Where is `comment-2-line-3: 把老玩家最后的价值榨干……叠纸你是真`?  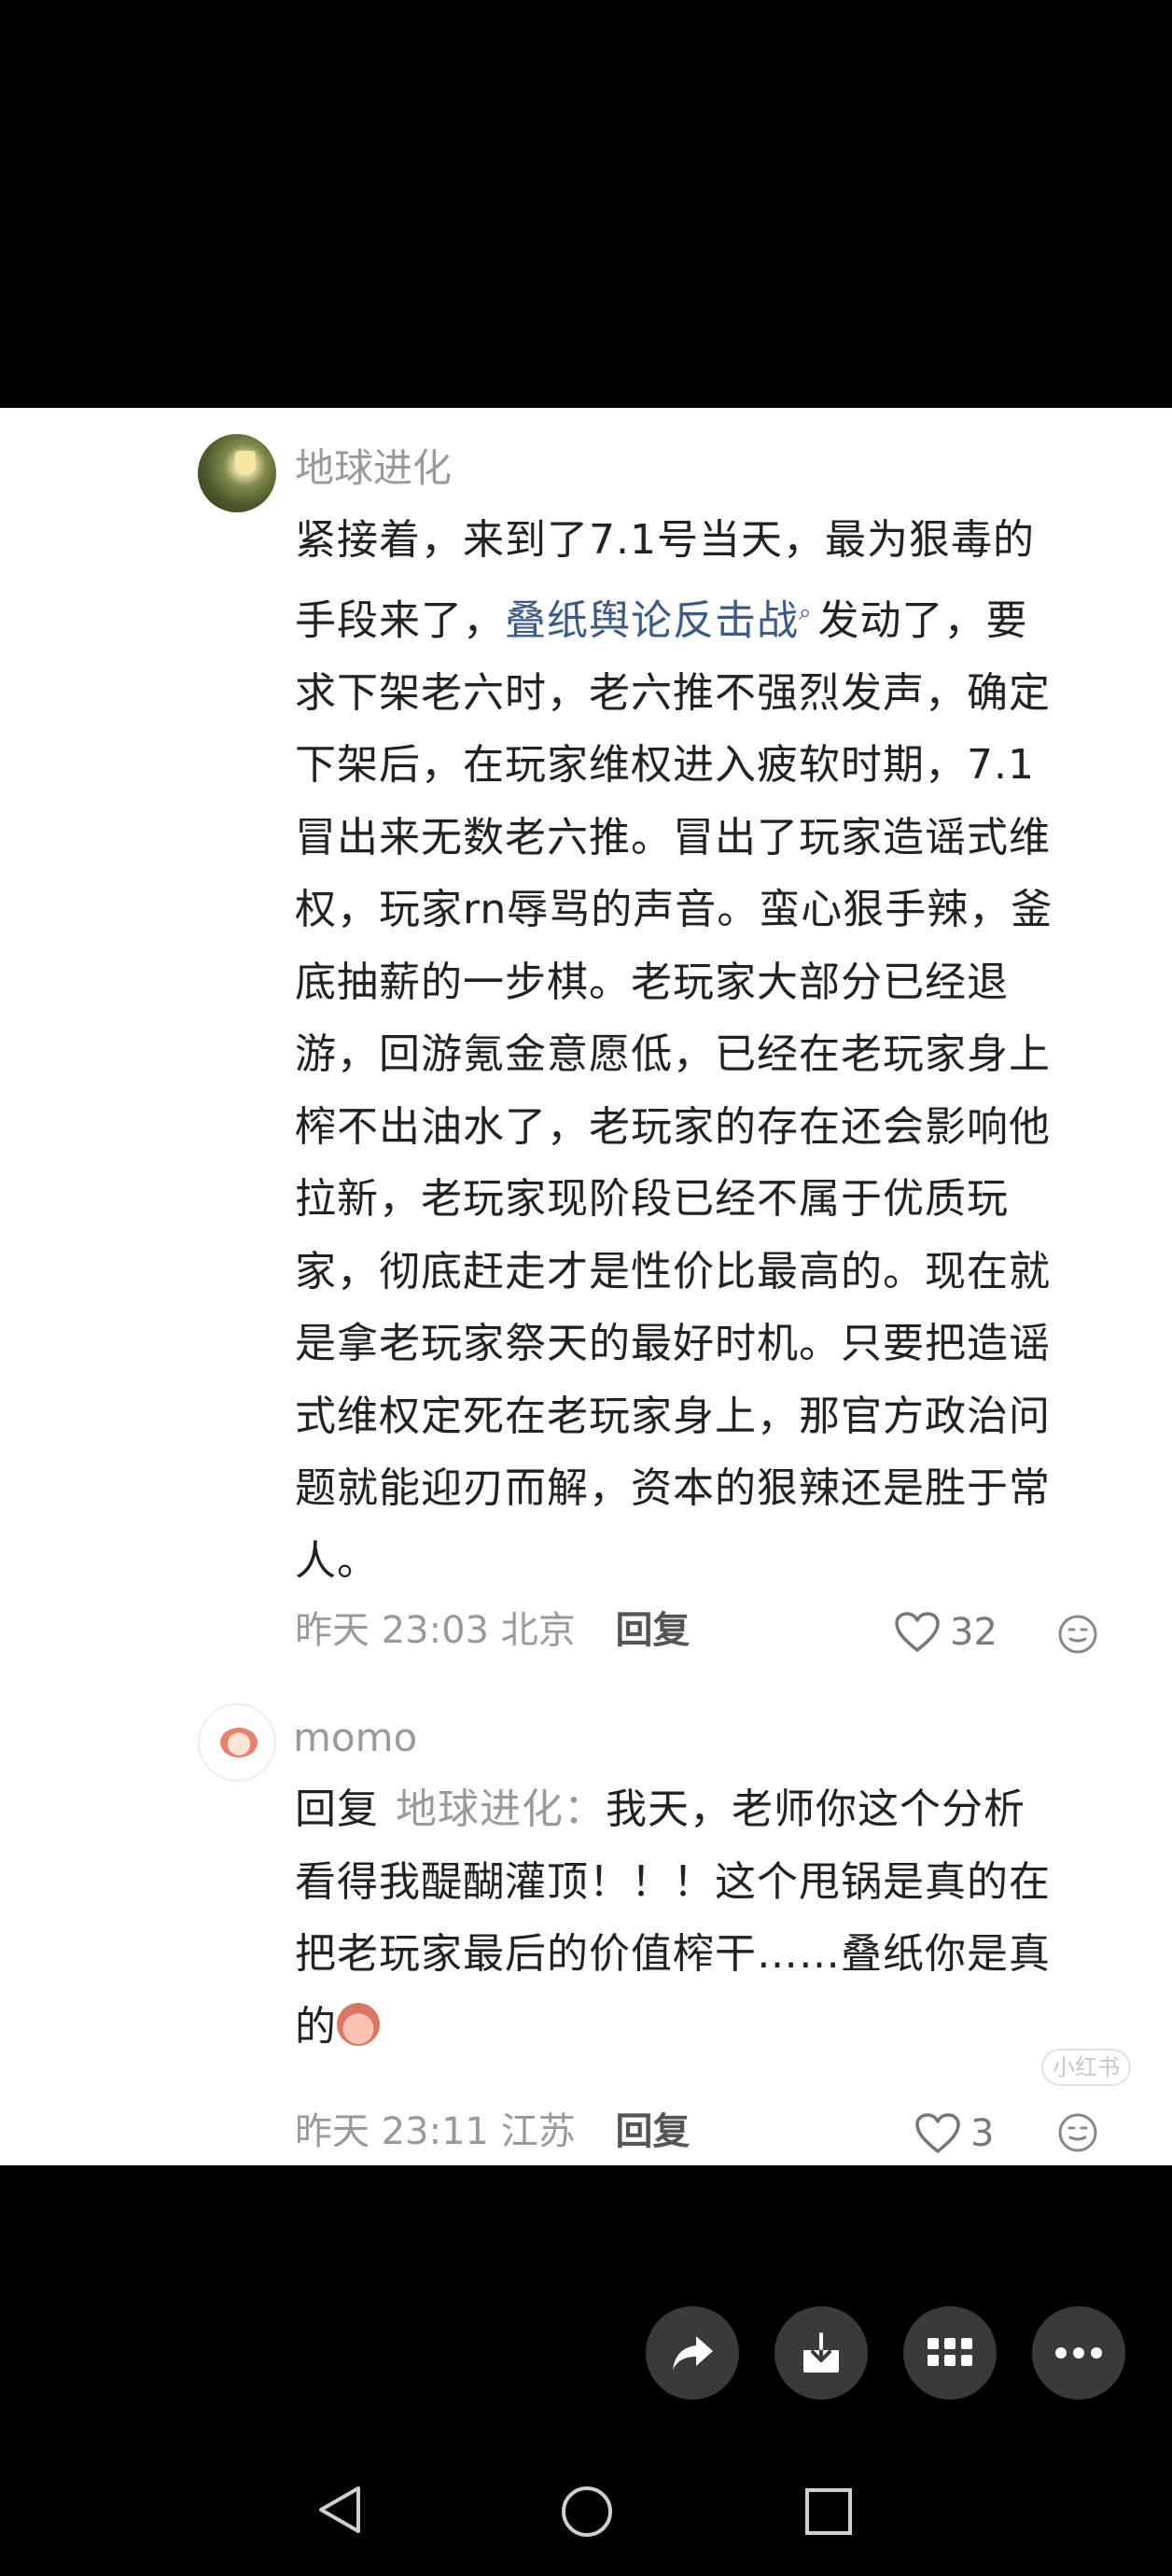 comment-2-line-3: 把老玩家最后的价值榨干……叠纸你是真 is located at coordinates (673, 1954).